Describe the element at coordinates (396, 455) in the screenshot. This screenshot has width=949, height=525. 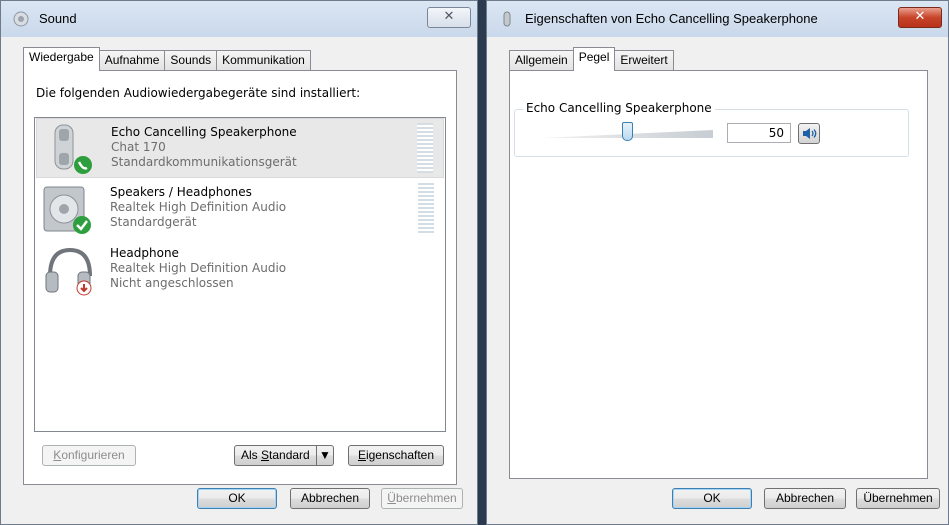
I see `properties-button: Eigenschaften` at that location.